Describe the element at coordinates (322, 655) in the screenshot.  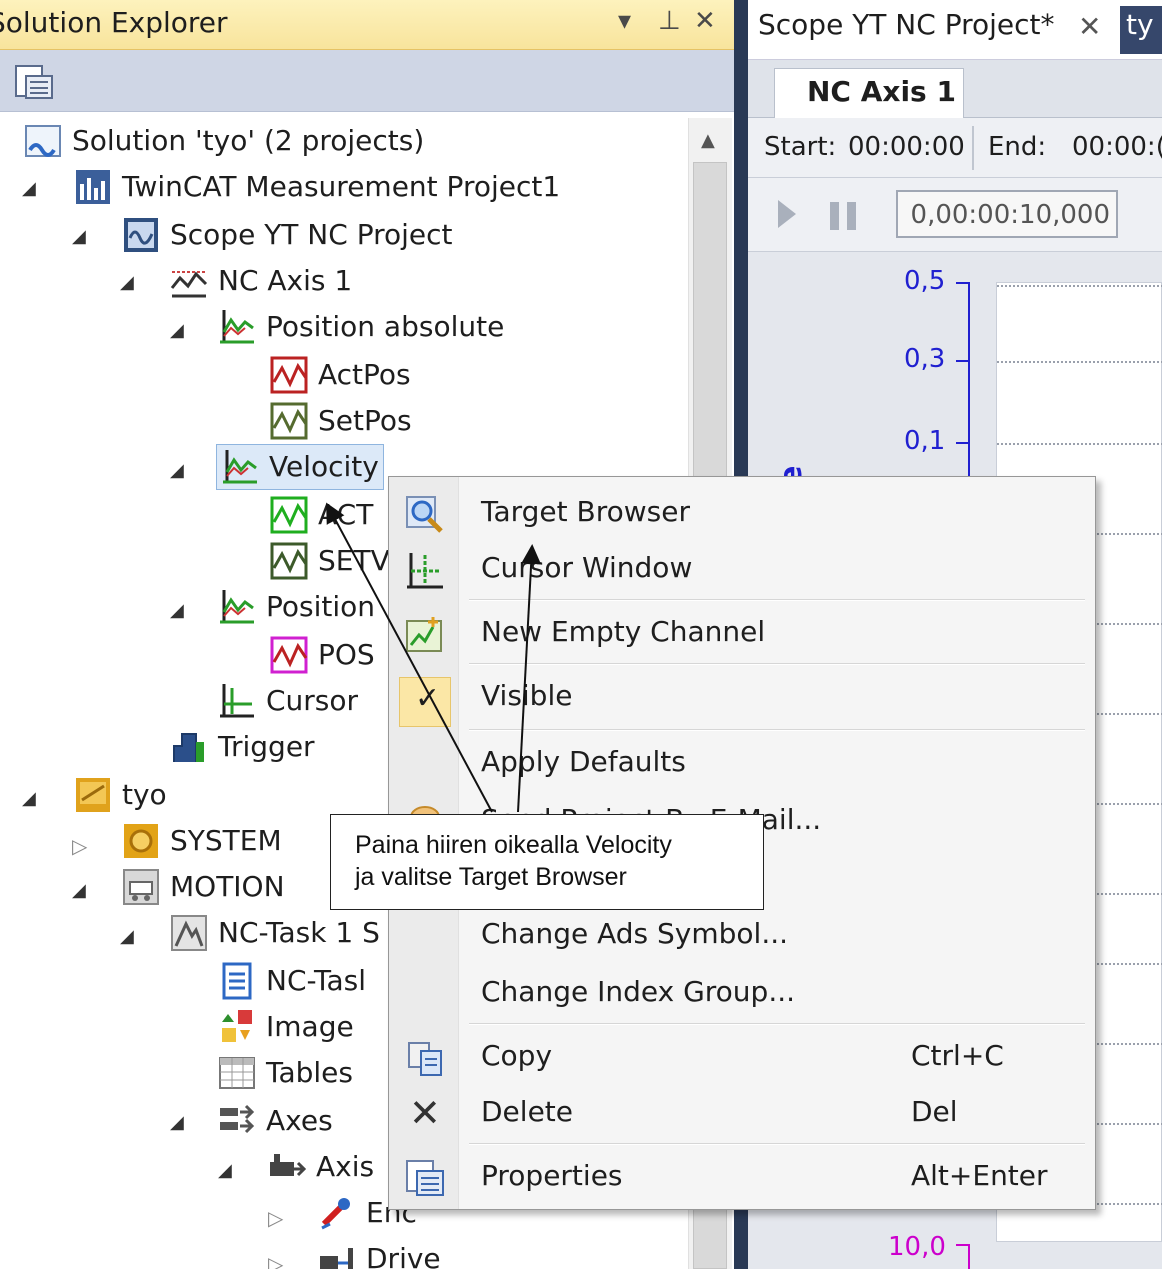
I see `tree-item-pos: POS` at that location.